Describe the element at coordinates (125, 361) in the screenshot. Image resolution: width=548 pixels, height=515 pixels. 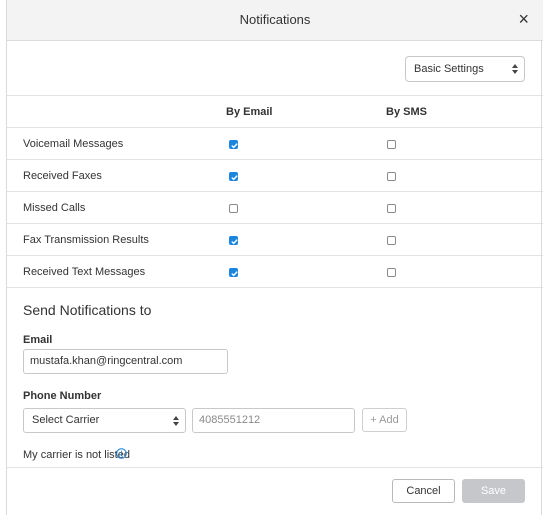
I see `email-field: mustafa.khan@ringcentral.com` at that location.